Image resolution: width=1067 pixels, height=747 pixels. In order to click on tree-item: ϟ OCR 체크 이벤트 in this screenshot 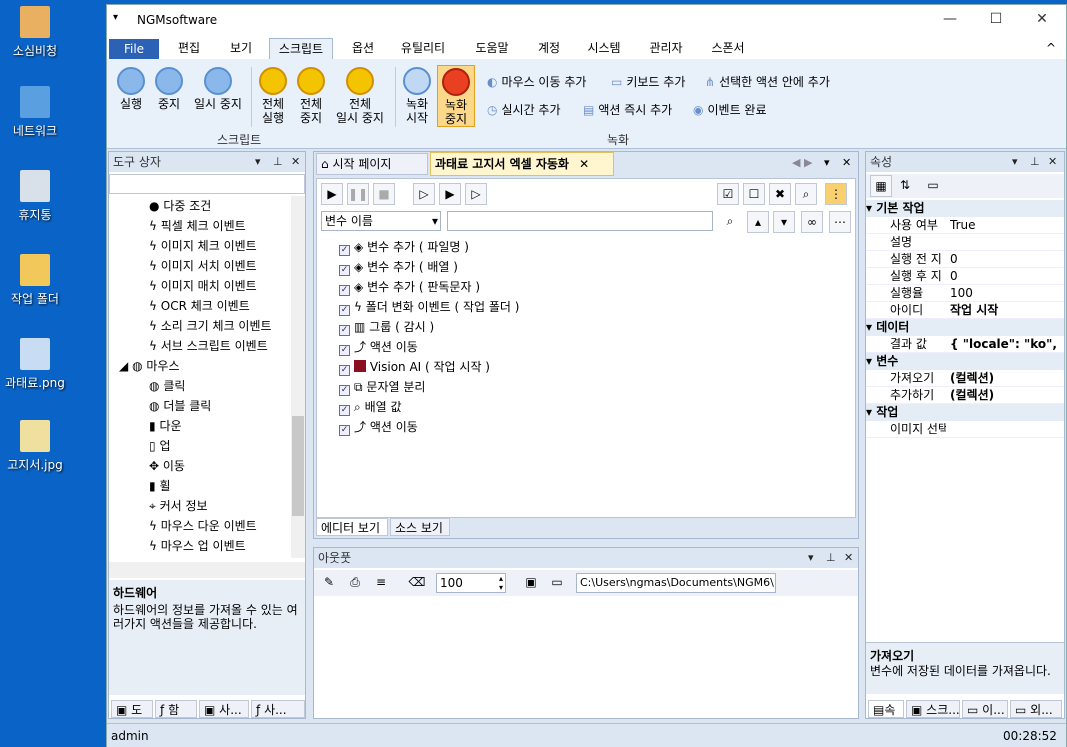, I will do `click(199, 306)`.